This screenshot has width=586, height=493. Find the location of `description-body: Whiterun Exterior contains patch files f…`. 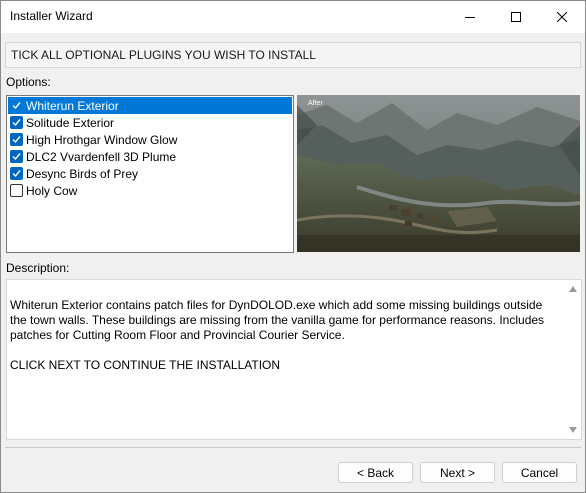

description-body: Whiterun Exterior contains patch files f… is located at coordinates (286, 335).